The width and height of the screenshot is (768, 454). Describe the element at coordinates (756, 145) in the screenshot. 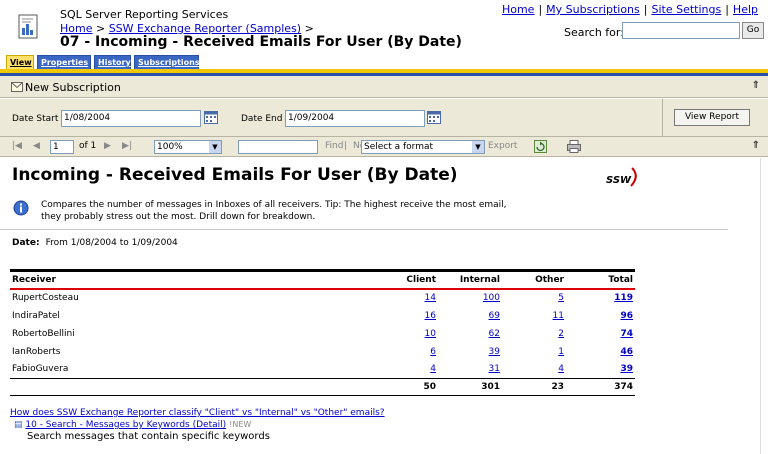

I see `collapse-toolbar-icon: ⇑` at that location.